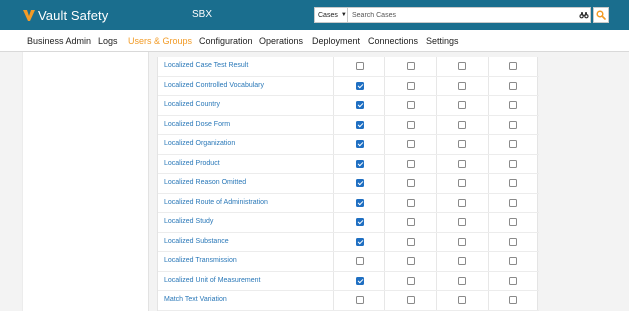 The height and width of the screenshot is (311, 629). I want to click on nav-item-operations: Operations, so click(281, 41).